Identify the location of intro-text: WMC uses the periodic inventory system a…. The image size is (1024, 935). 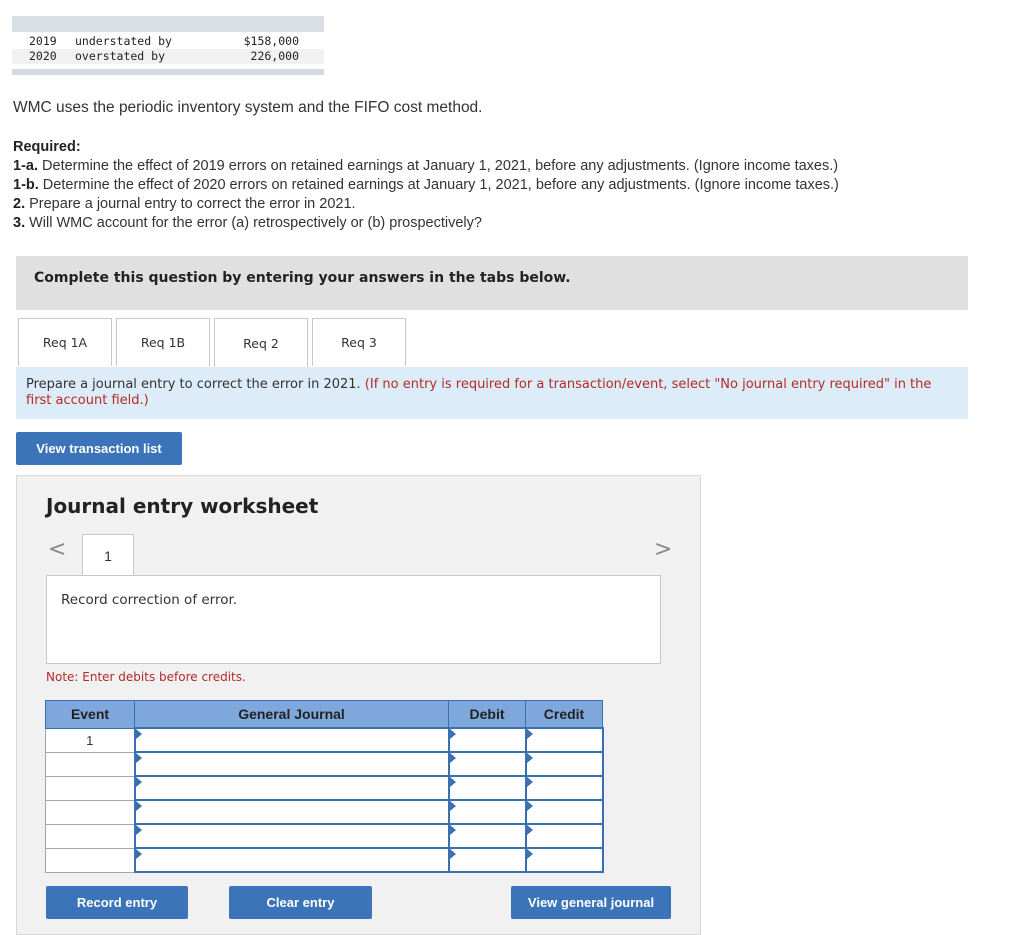
(248, 107).